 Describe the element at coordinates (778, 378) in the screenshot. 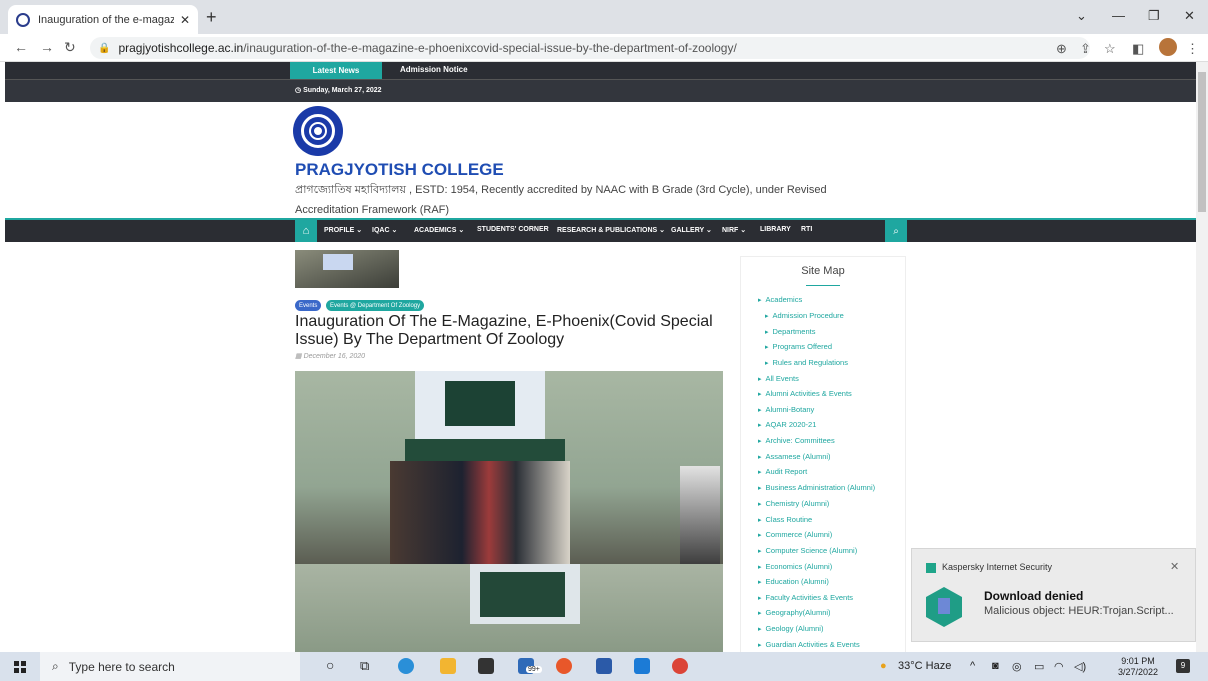

I see `sitemap-item-all-events: All Events` at that location.